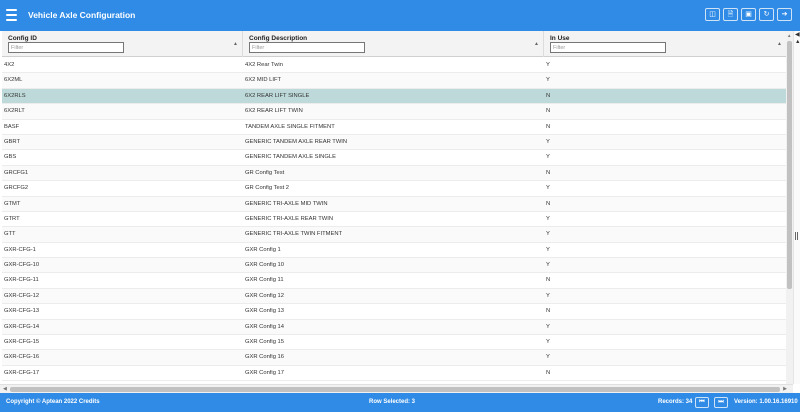 The width and height of the screenshot is (800, 412). What do you see at coordinates (394, 358) in the screenshot?
I see `table-row: GXR-CFG-16 GXR Config 16 Y` at bounding box center [394, 358].